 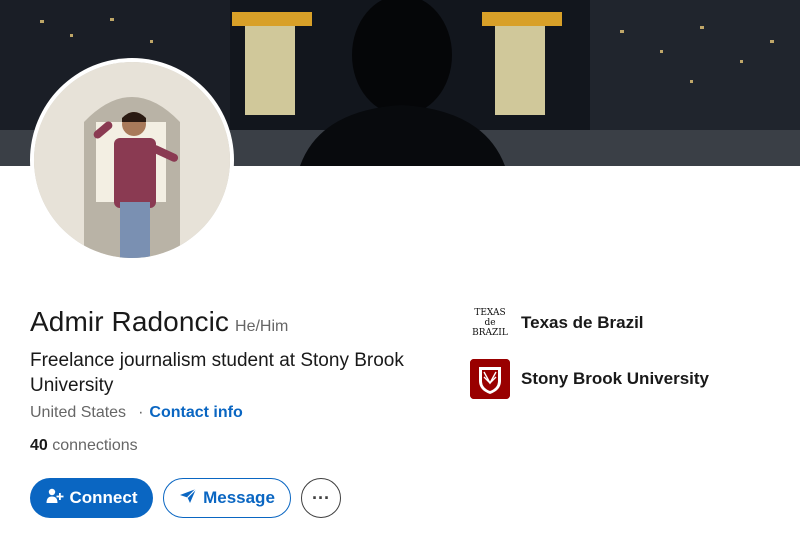 I want to click on org-name-texas-de-brazil: Texas de Brazil, so click(x=582, y=322).